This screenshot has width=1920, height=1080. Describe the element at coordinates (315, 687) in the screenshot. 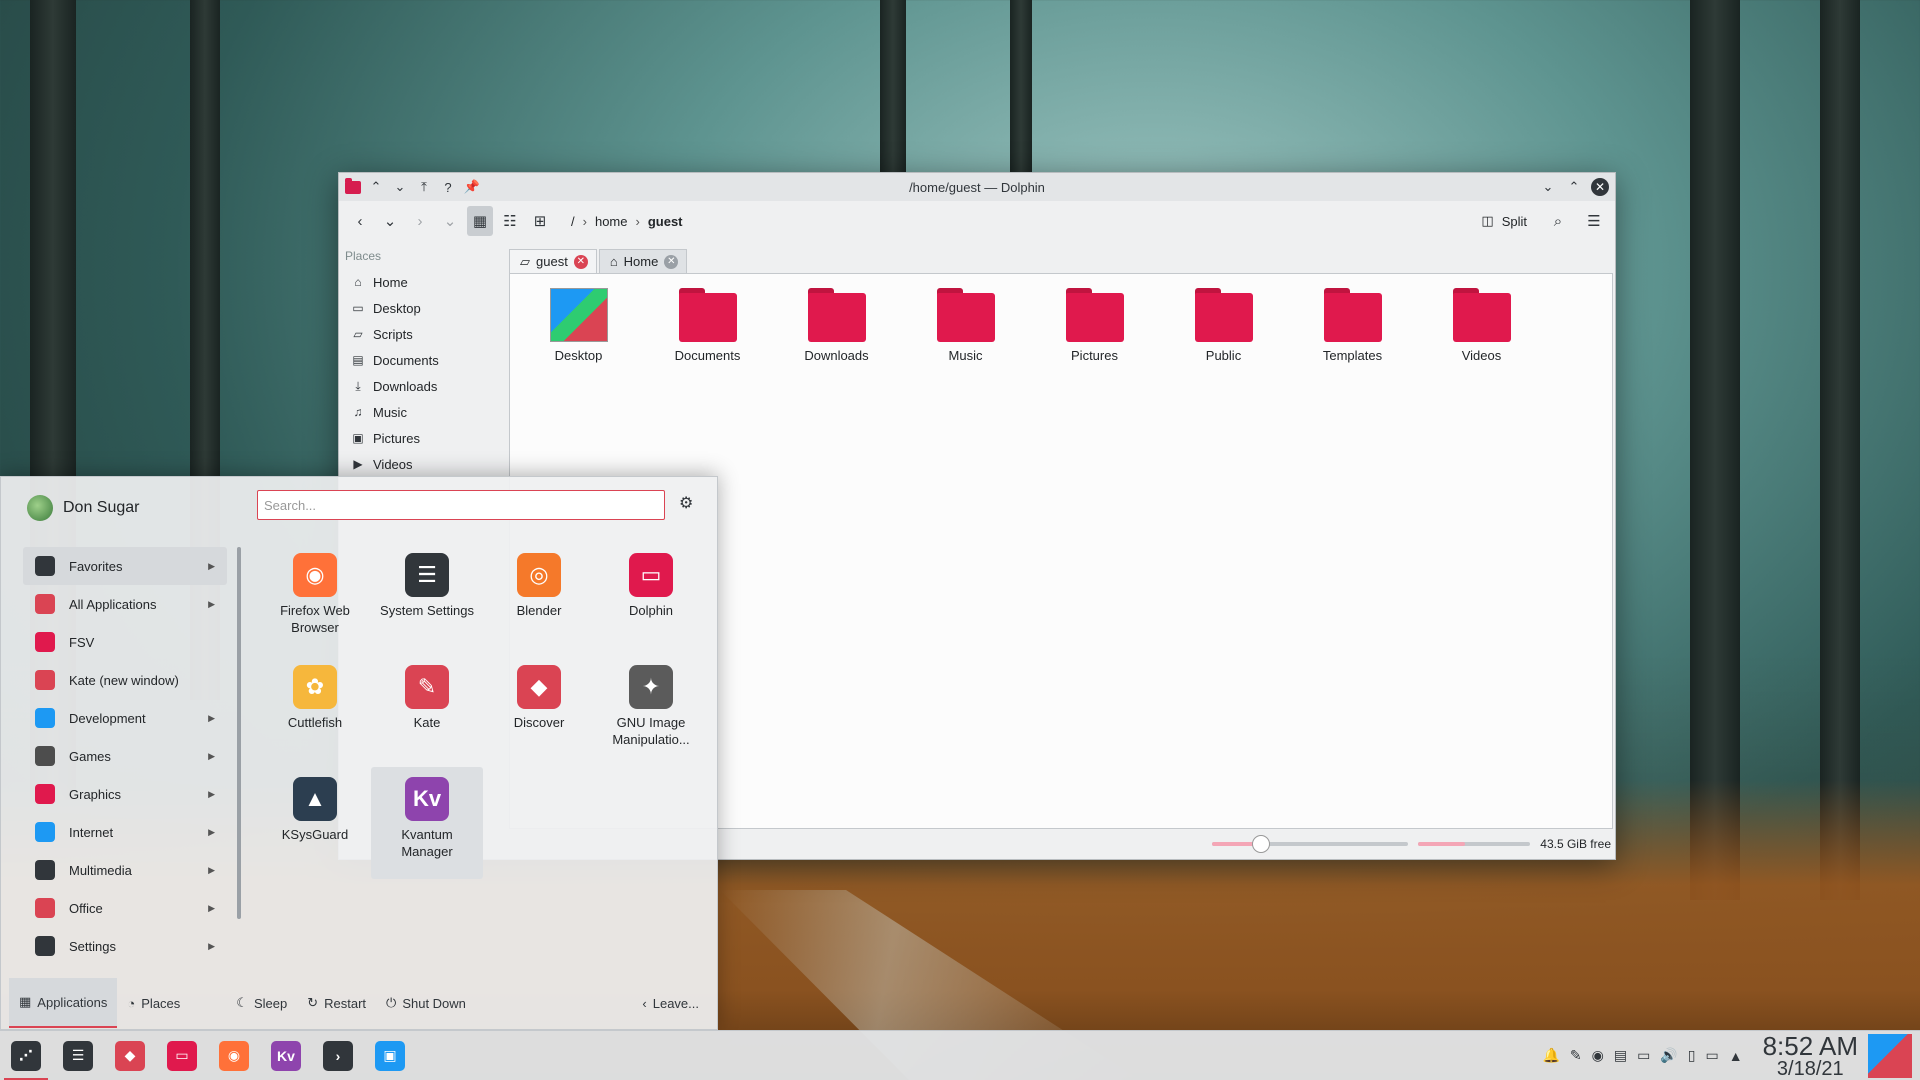

I see `cuttlefish-icon: ✿` at that location.